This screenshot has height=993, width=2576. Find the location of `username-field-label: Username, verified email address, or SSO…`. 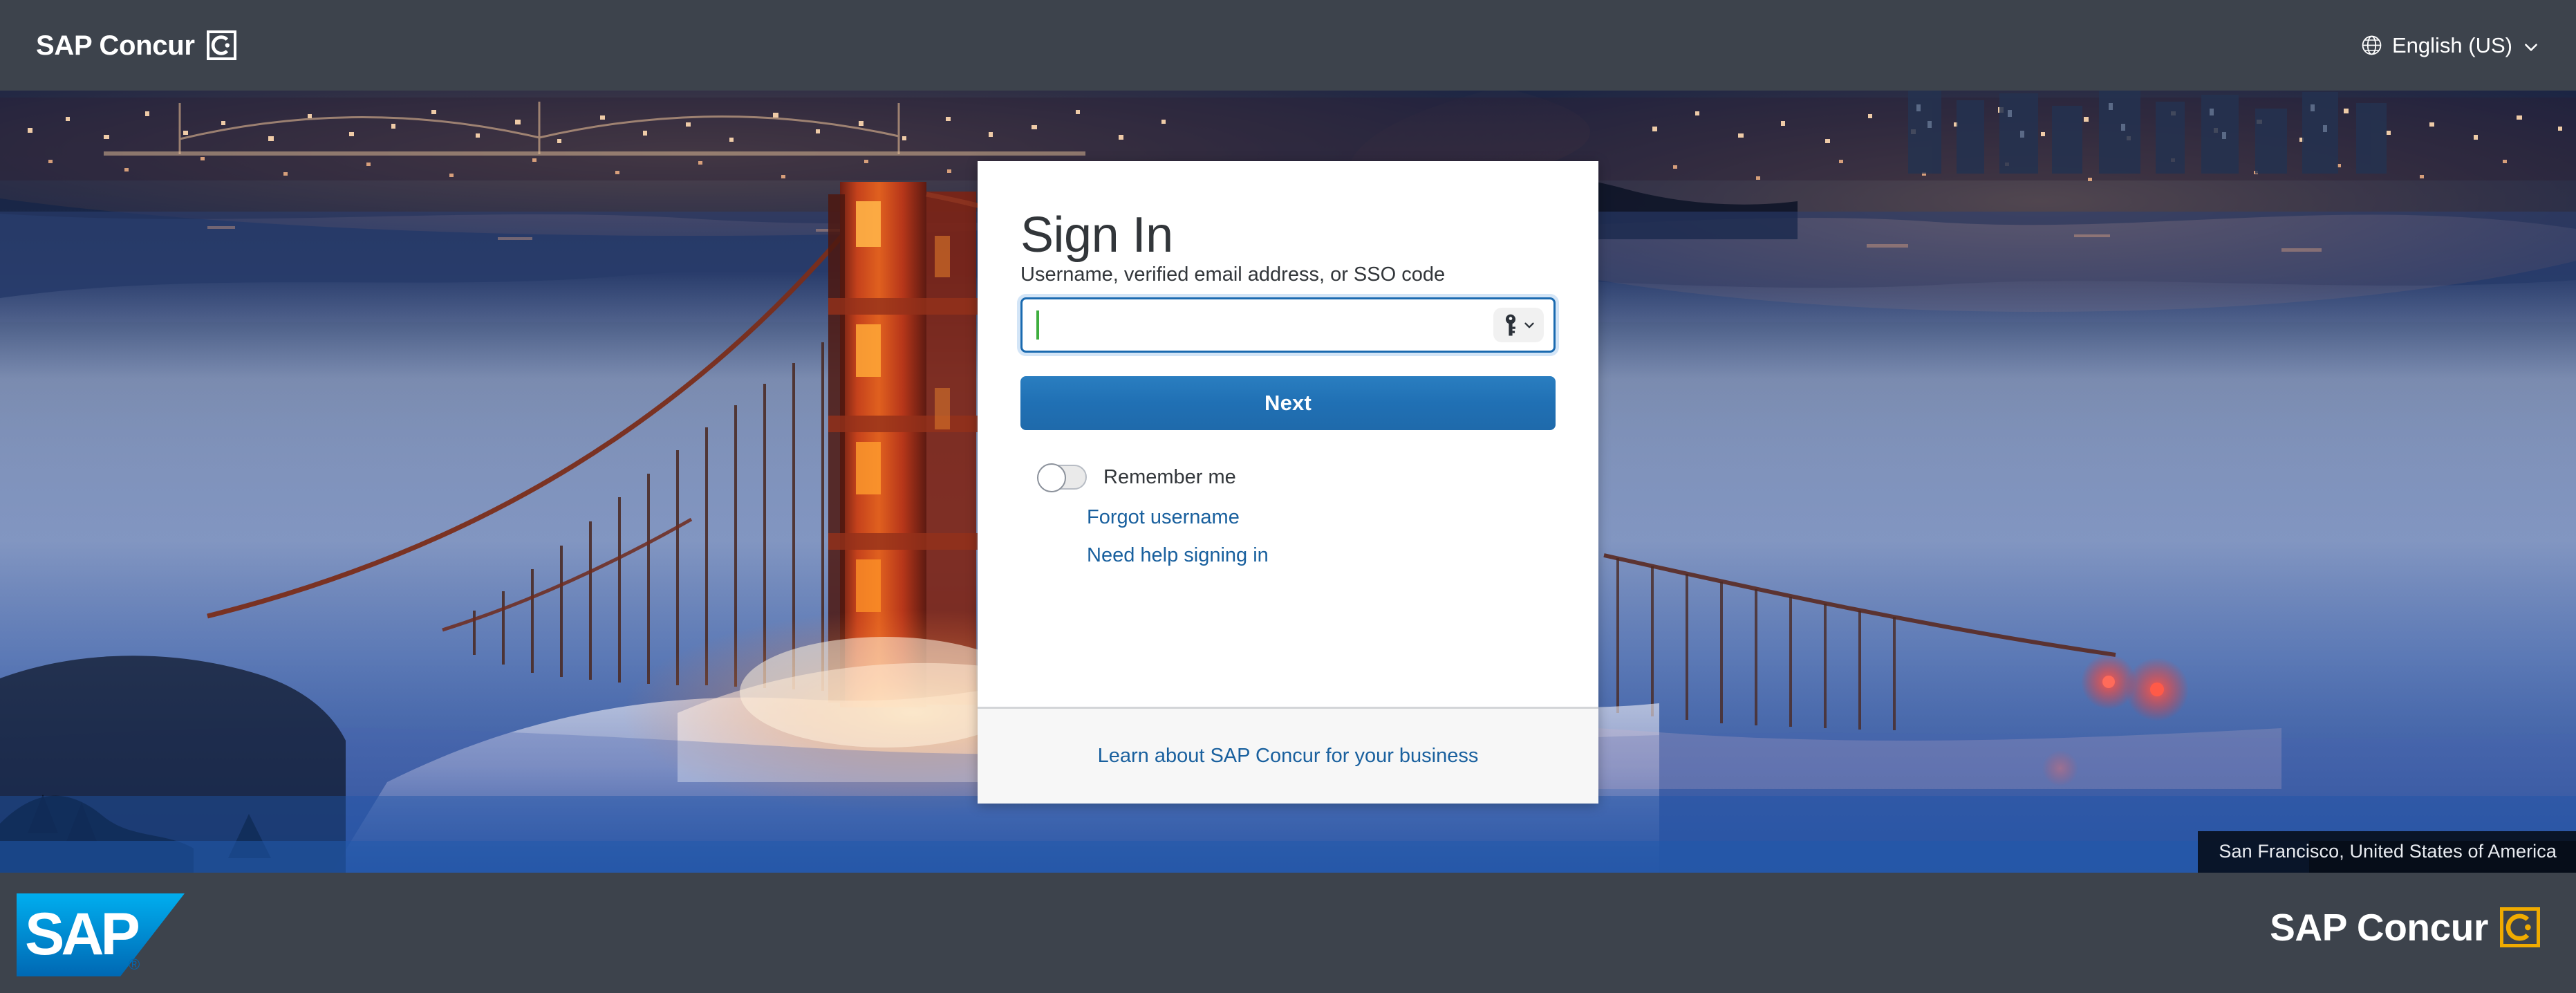

username-field-label: Username, verified email address, or SSO… is located at coordinates (1233, 274).